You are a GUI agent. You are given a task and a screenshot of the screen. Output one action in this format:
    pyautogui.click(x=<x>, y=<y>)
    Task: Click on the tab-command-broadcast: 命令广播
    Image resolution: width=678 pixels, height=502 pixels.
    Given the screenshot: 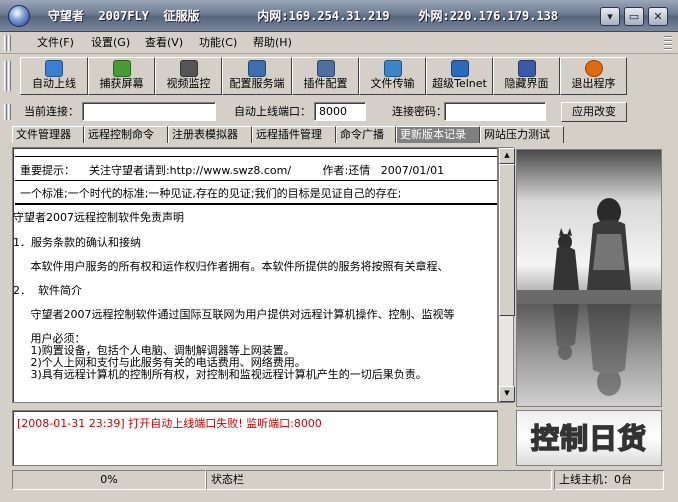 What is the action you would take?
    pyautogui.click(x=366, y=134)
    